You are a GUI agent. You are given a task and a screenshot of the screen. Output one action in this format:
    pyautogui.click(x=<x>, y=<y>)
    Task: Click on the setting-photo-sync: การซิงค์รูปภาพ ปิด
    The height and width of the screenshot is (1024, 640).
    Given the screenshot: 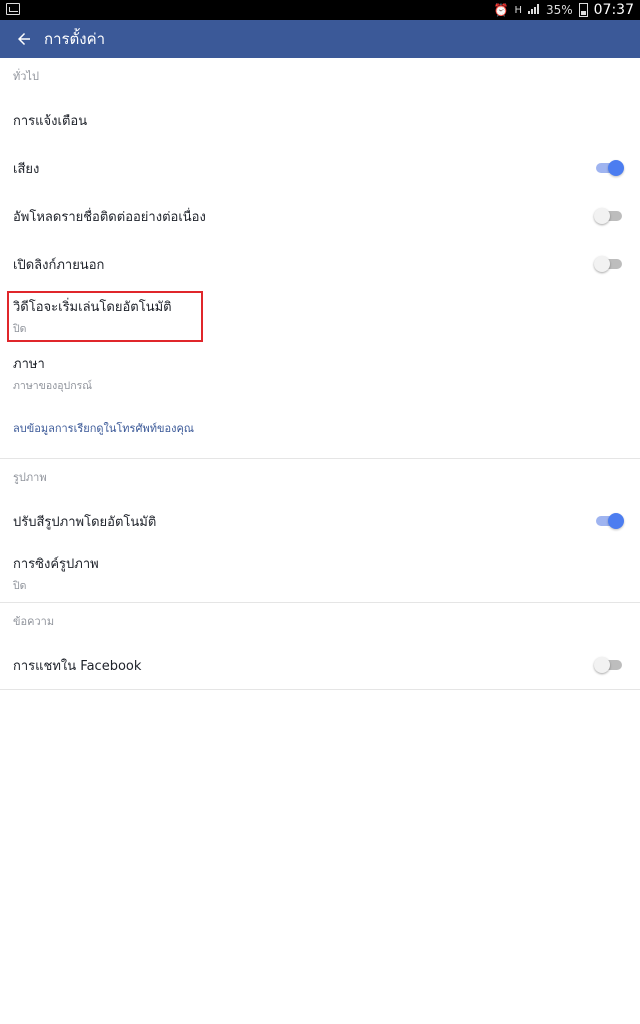 What is the action you would take?
    pyautogui.click(x=320, y=573)
    